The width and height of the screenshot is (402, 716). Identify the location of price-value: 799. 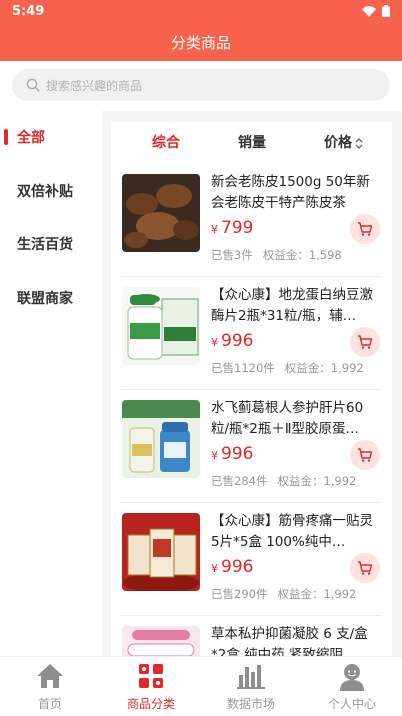
(237, 228).